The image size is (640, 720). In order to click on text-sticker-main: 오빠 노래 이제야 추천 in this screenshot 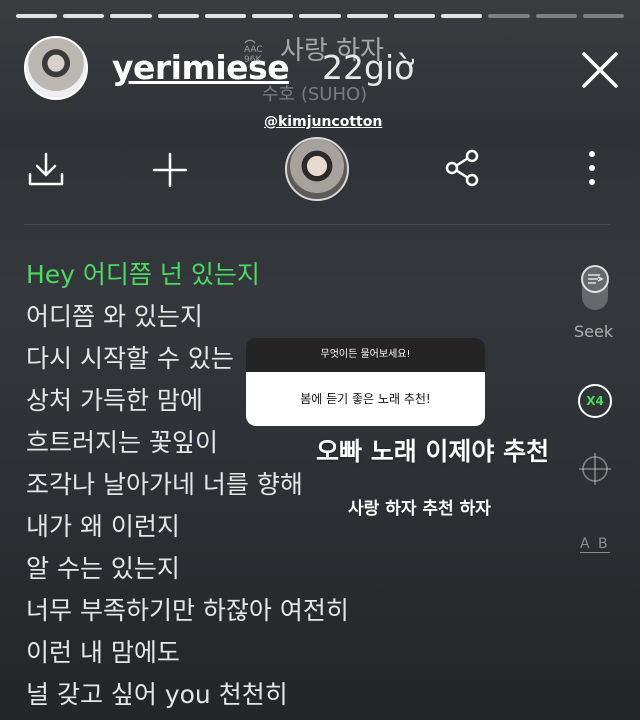, I will do `click(433, 451)`.